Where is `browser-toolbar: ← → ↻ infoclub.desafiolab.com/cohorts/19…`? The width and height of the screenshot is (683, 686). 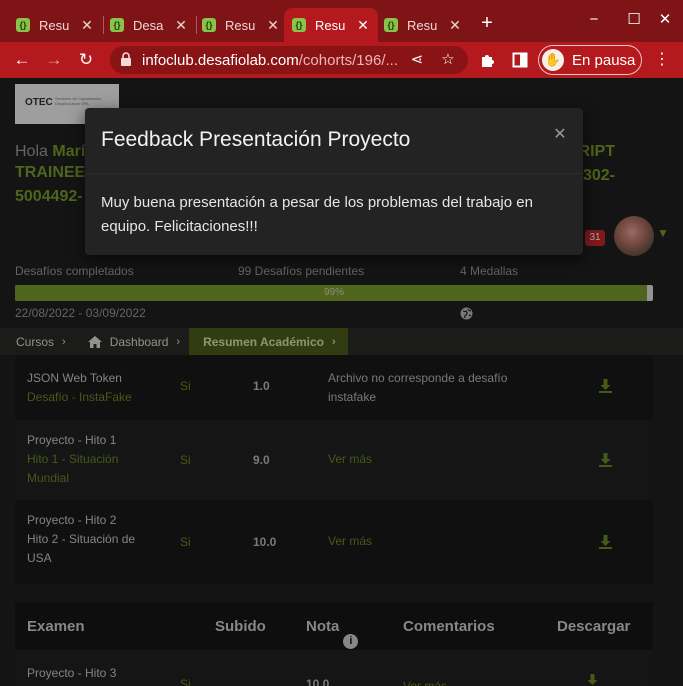 browser-toolbar: ← → ↻ infoclub.desafiolab.com/cohorts/19… is located at coordinates (341, 60).